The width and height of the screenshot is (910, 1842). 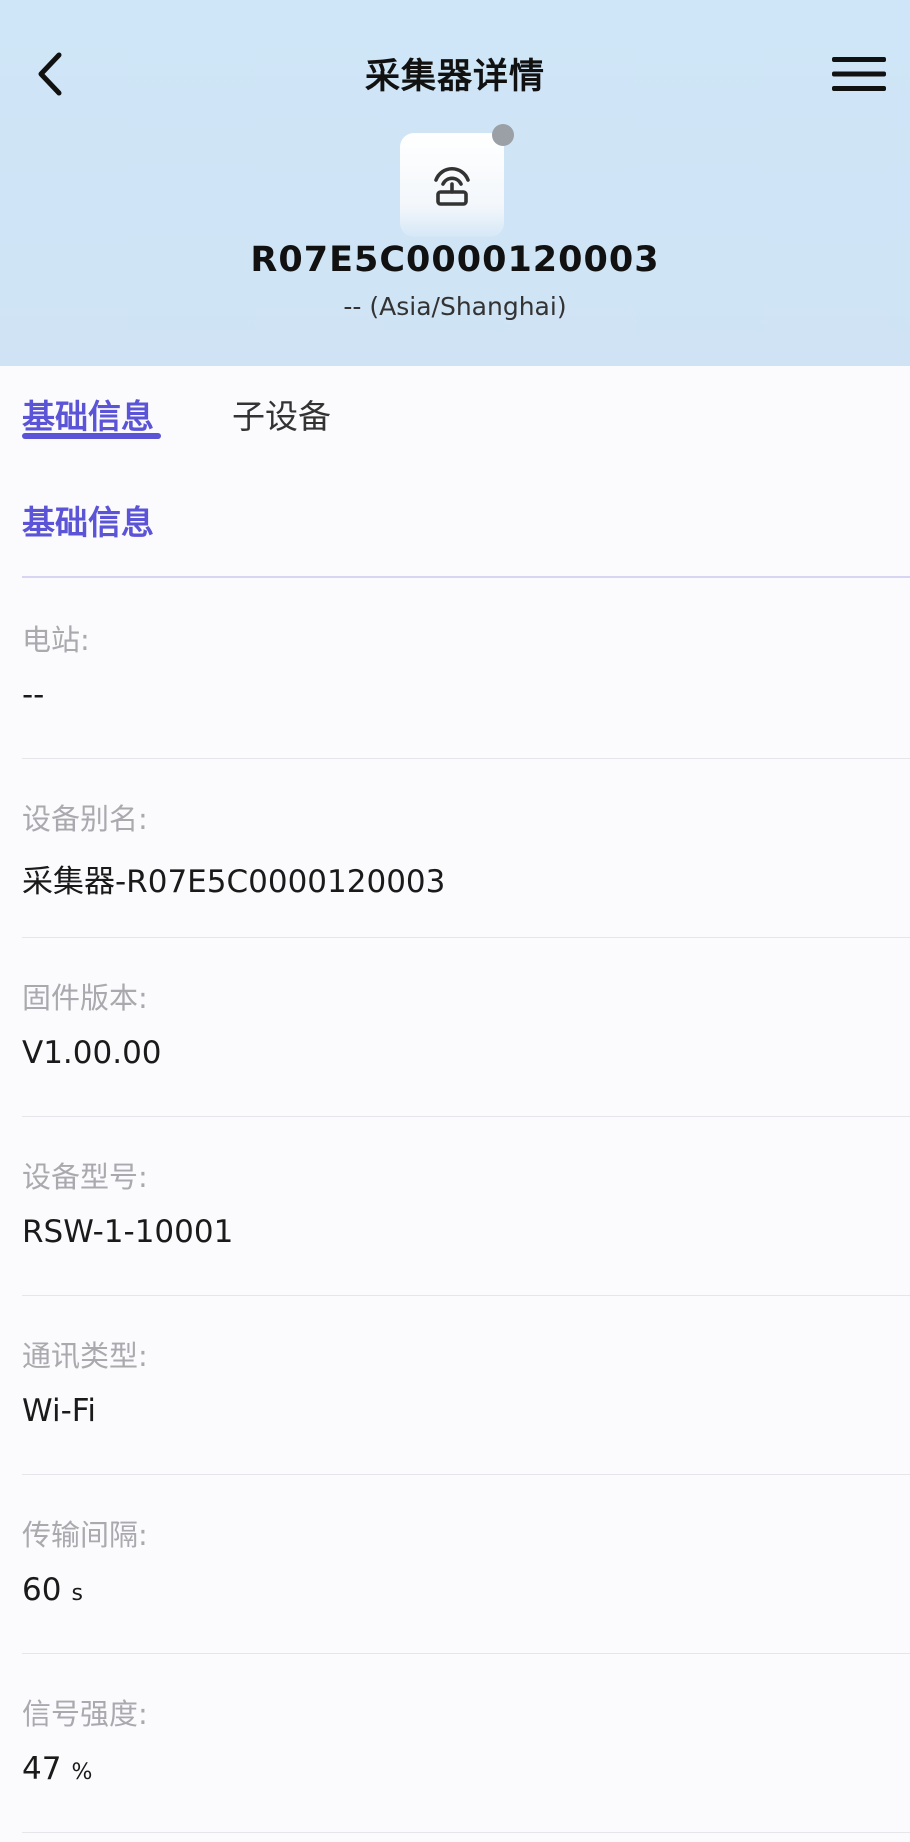 I want to click on section-title: 基础信息, so click(x=88, y=522).